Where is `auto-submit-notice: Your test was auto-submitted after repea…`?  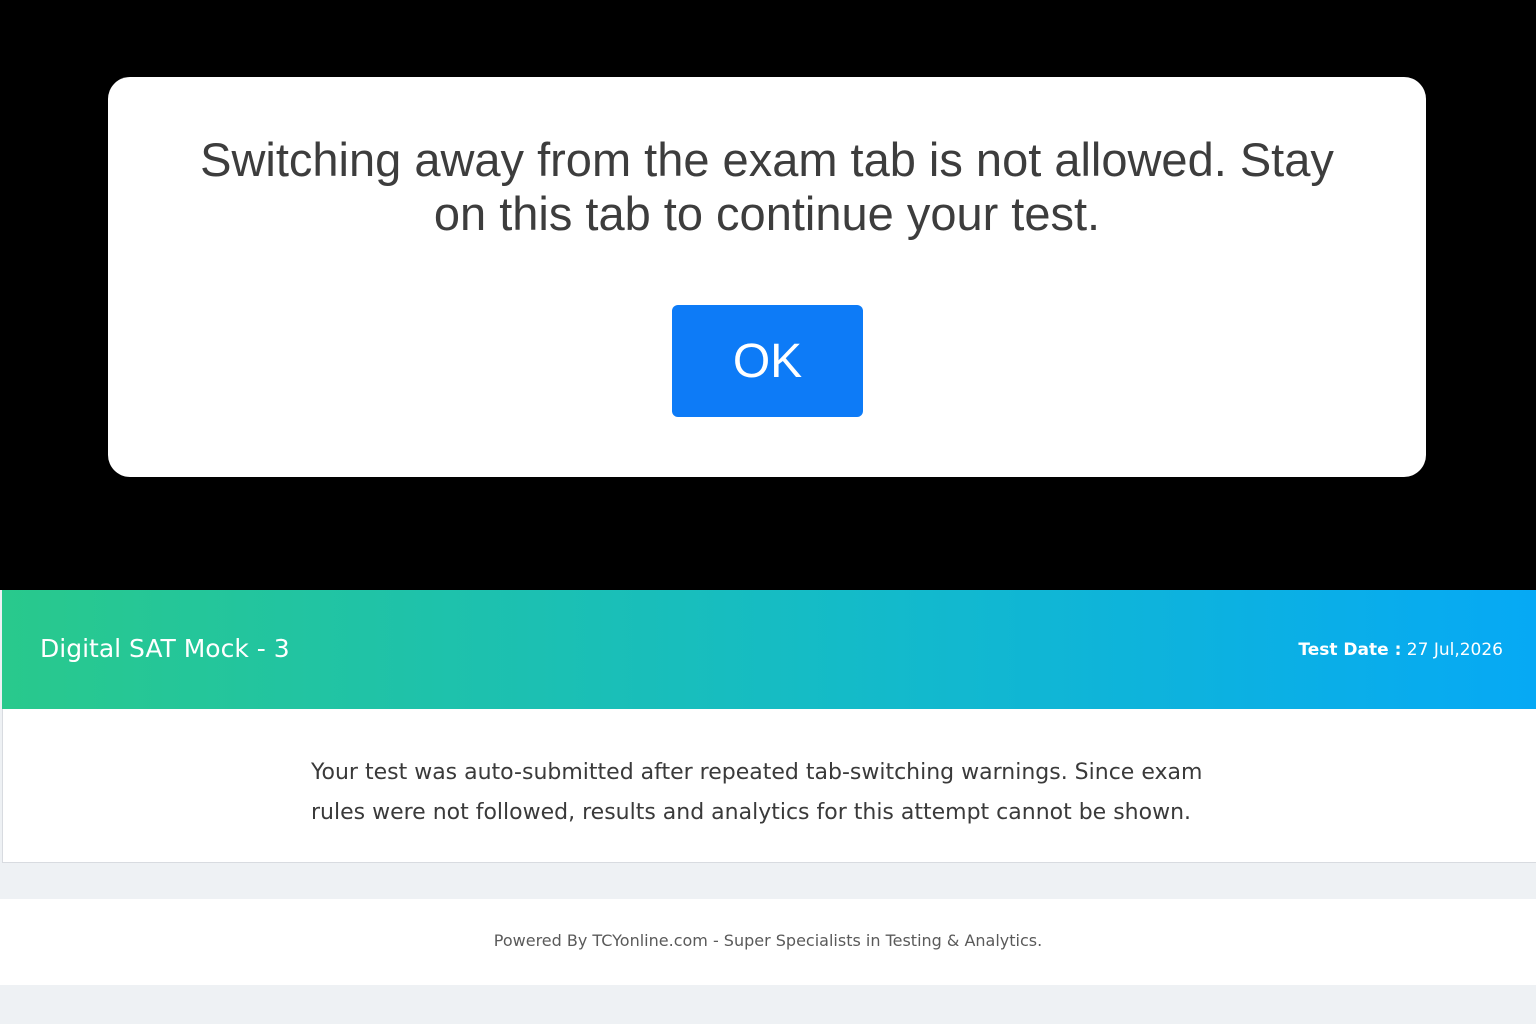
auto-submit-notice: Your test was auto-submitted after repea… is located at coordinates (757, 792).